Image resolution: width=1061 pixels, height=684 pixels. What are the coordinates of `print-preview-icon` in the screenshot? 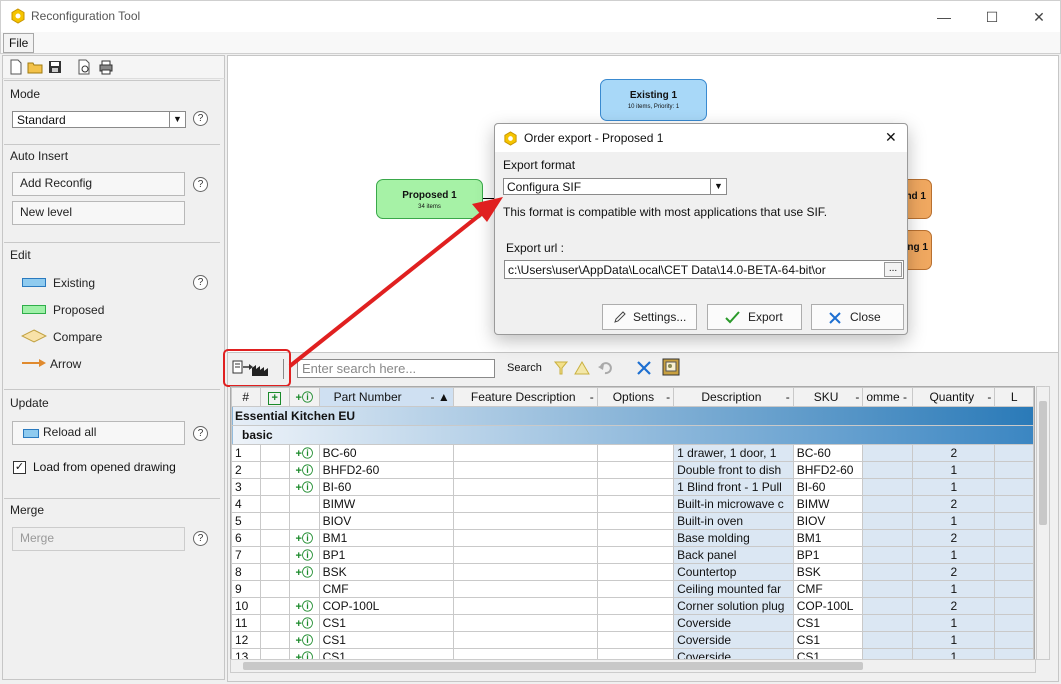 It's located at (84, 67).